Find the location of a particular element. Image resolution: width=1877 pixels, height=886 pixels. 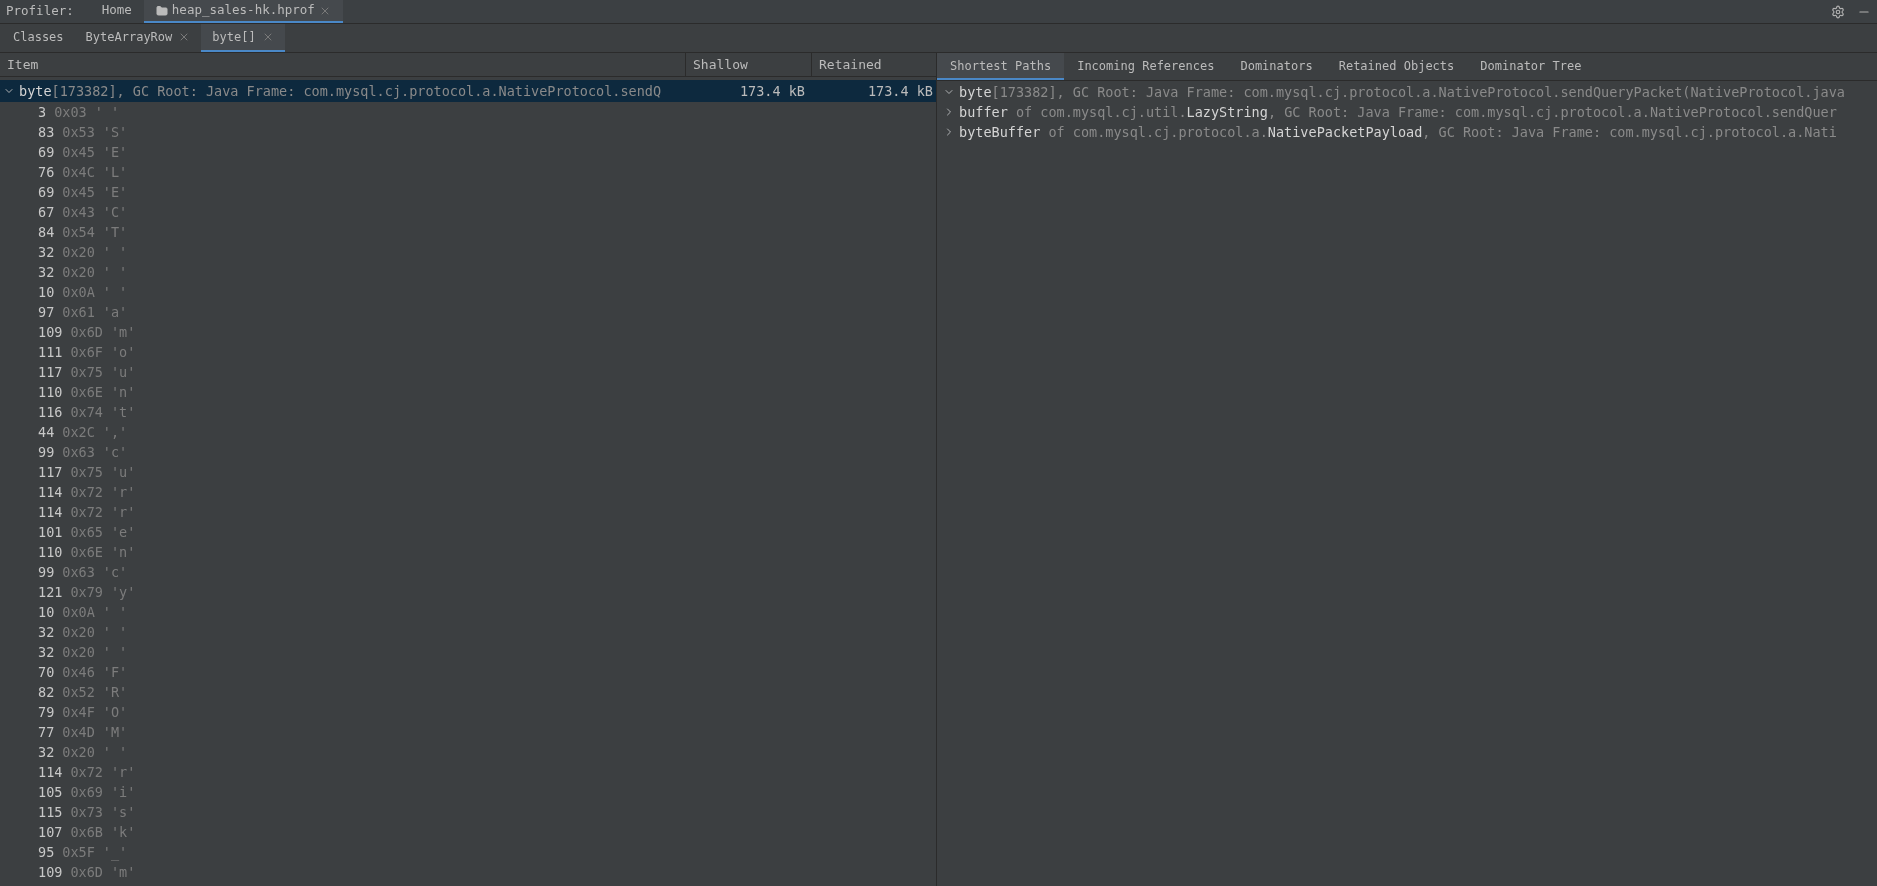

hex-value: 0x73 is located at coordinates (86, 812).